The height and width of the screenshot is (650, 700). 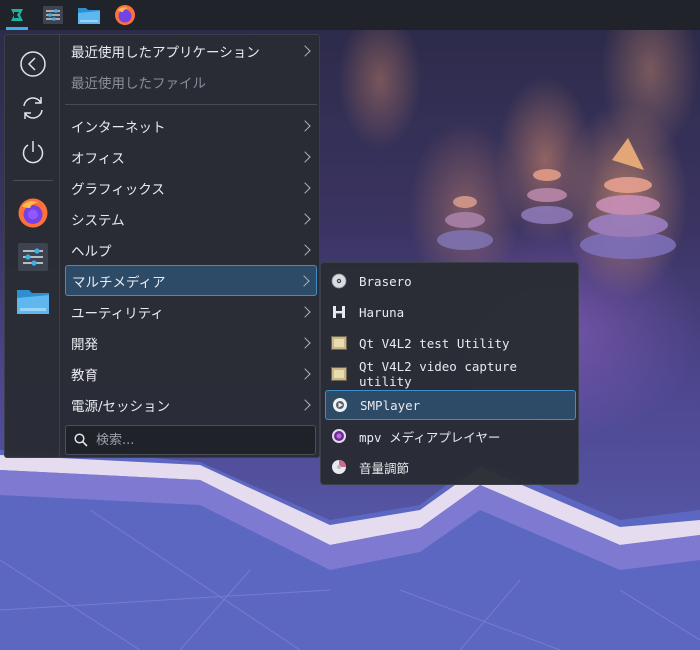 I want to click on submenu-item-qt-v4l2-test: Qt V4L2 test Utility, so click(x=450, y=343).